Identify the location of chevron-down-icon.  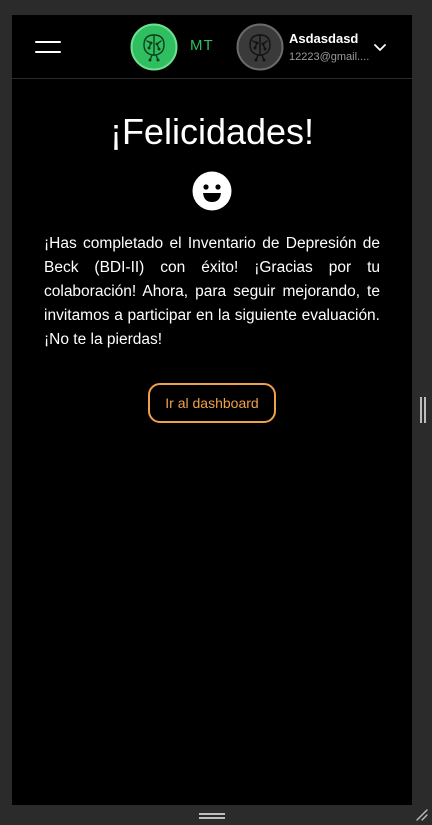
(380, 47).